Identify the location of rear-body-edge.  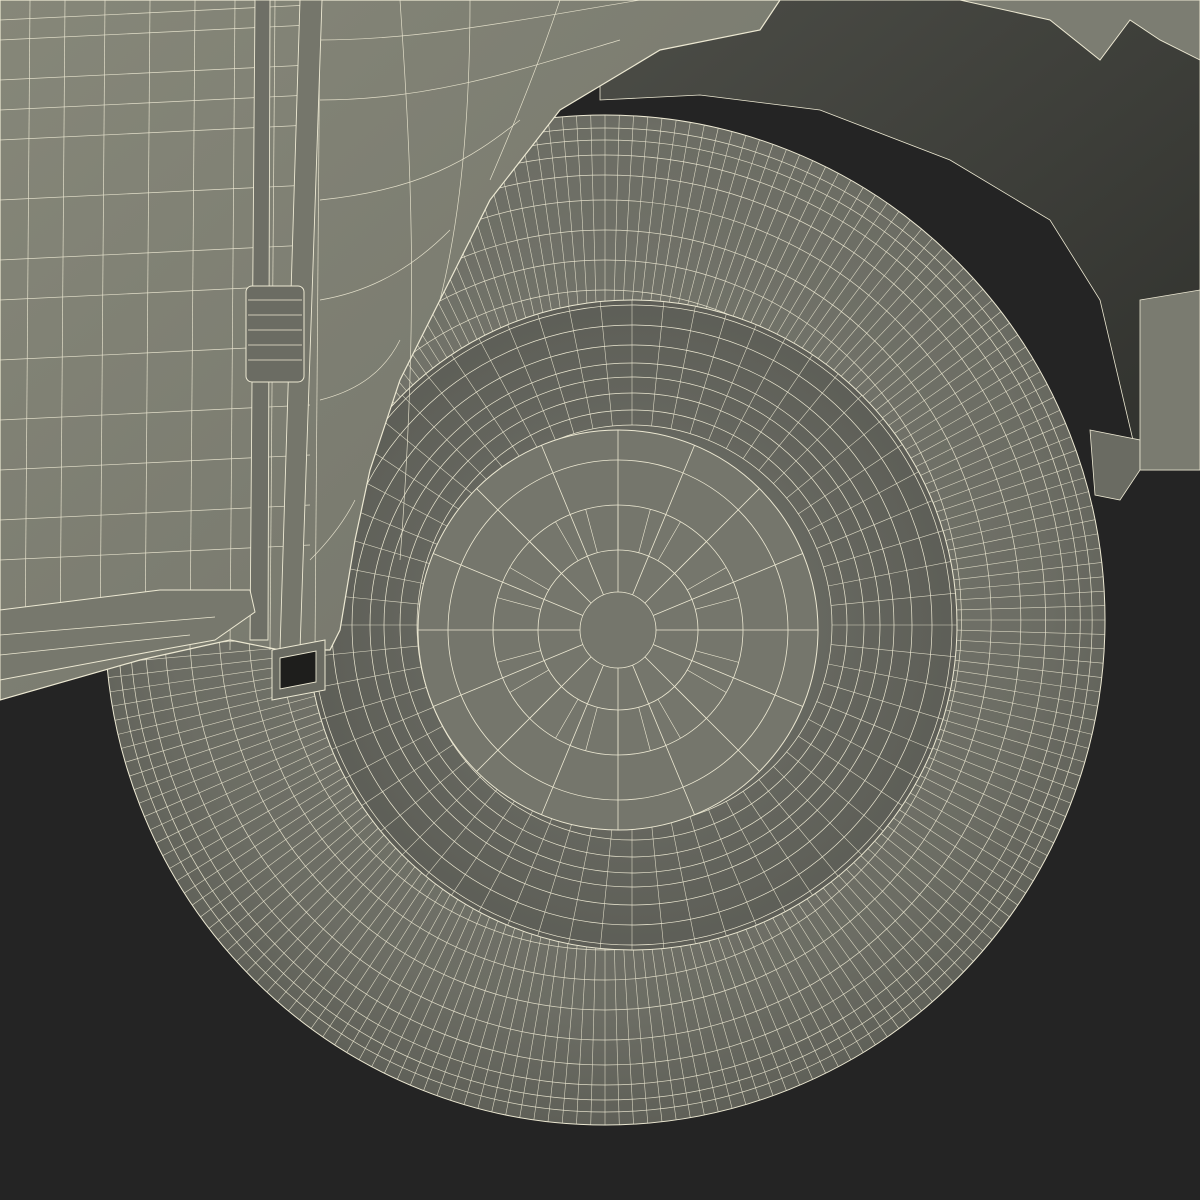
(1169, 380).